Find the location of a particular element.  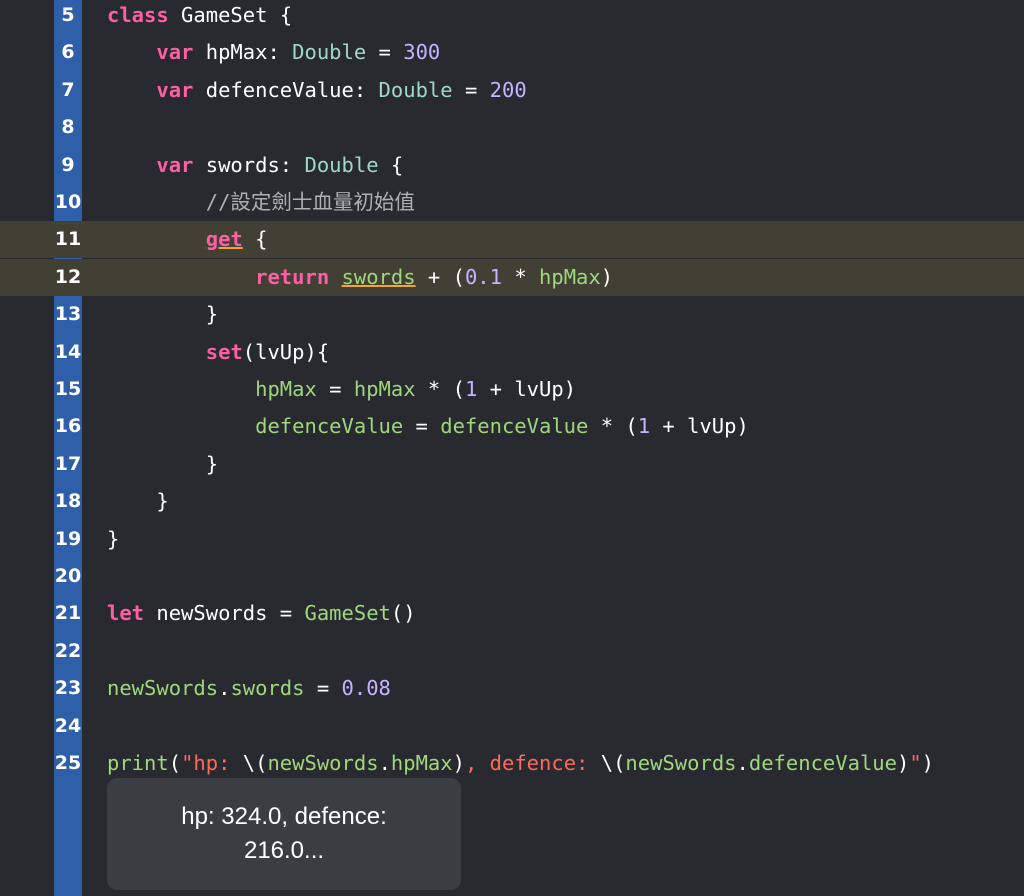

code-line: 12 return swords + (0.1 * hpMax) is located at coordinates (512, 277).